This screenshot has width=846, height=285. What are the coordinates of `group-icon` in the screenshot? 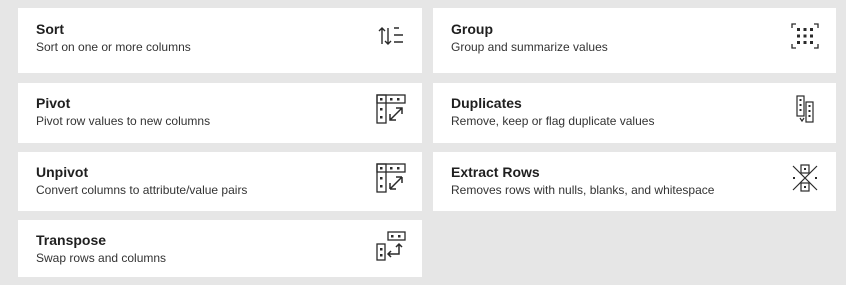 It's located at (805, 36).